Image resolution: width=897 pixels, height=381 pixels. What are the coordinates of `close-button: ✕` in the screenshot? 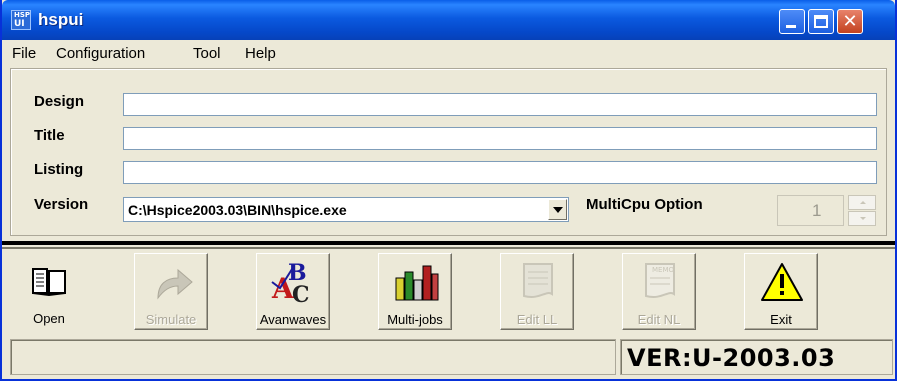 It's located at (850, 21).